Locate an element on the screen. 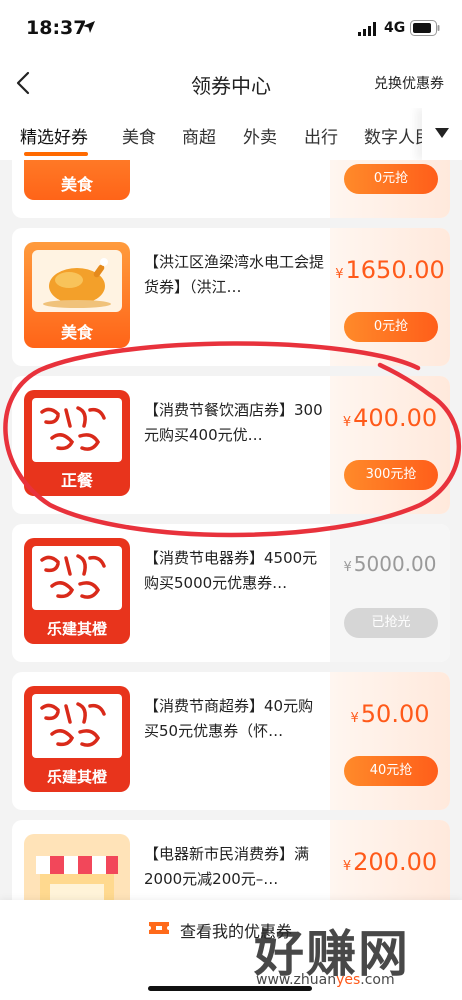 The height and width of the screenshot is (1000, 462). active-tab-indicator is located at coordinates (56, 154).